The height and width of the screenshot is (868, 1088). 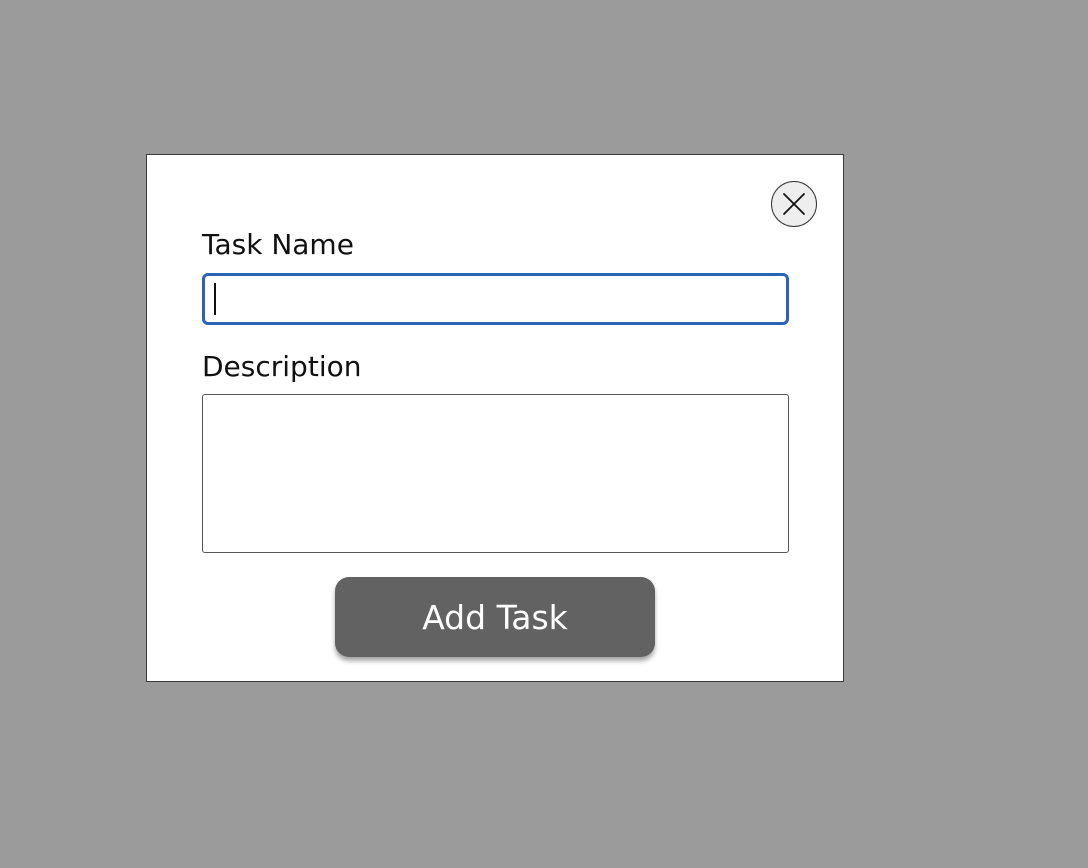 What do you see at coordinates (278, 244) in the screenshot?
I see `task-name-label: Task Name` at bounding box center [278, 244].